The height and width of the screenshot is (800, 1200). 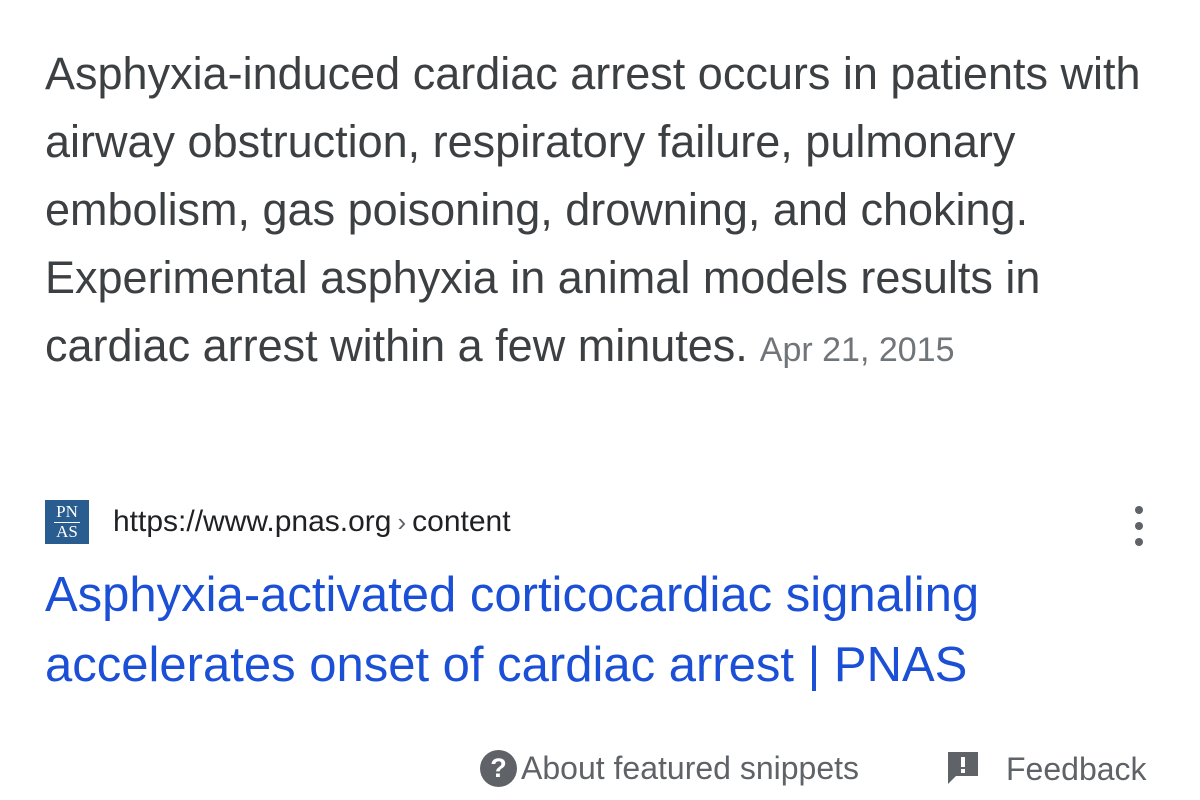 I want to click on feedback-icon, so click(x=963, y=769).